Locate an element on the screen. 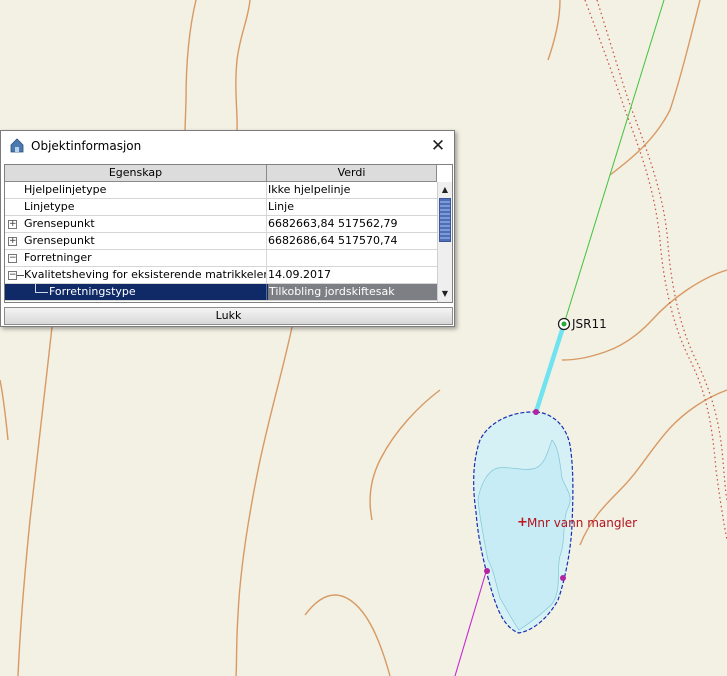  table-row: Forretningstype Tilkobling jordskiftesak is located at coordinates (221, 292).